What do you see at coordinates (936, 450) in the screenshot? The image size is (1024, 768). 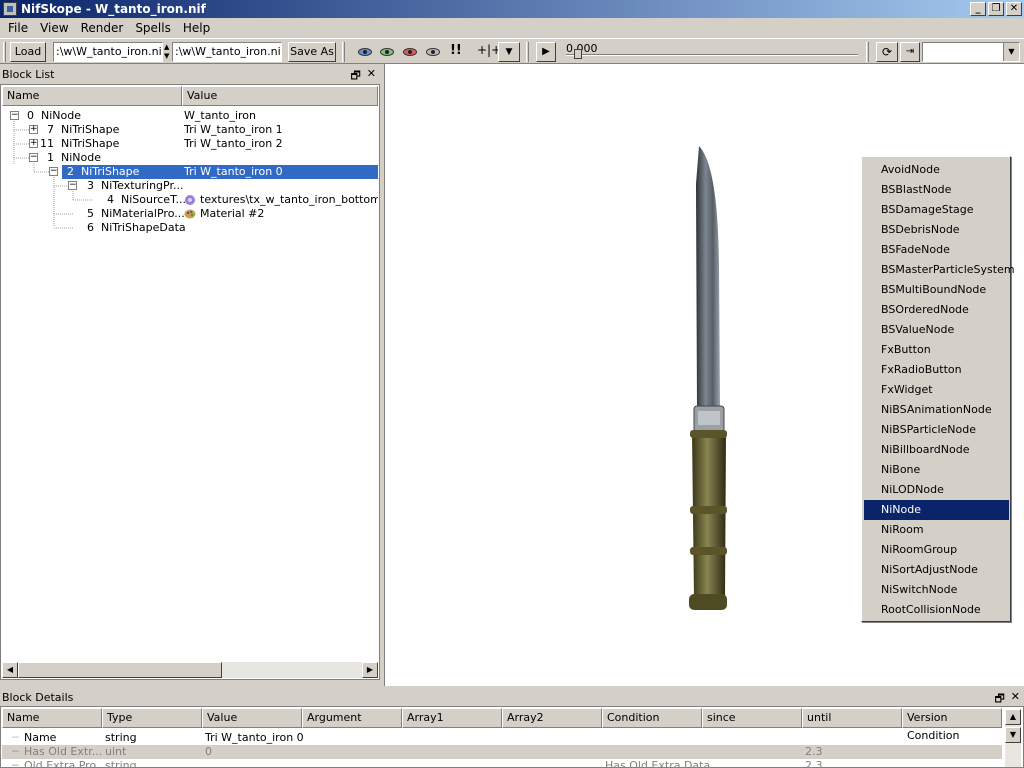 I see `menu-item: NiBillboardNode` at bounding box center [936, 450].